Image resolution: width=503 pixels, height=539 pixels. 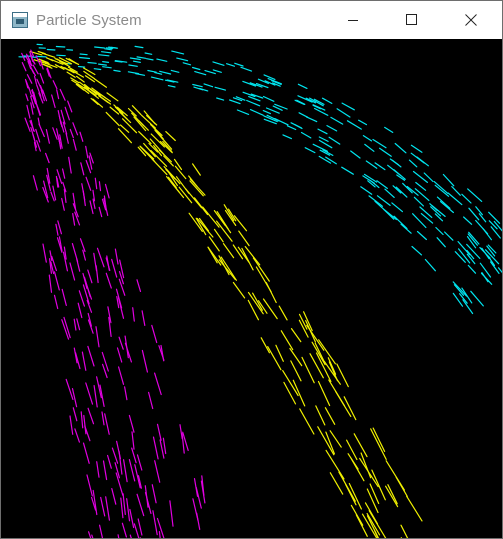 What do you see at coordinates (20, 20) in the screenshot?
I see `app-icon` at bounding box center [20, 20].